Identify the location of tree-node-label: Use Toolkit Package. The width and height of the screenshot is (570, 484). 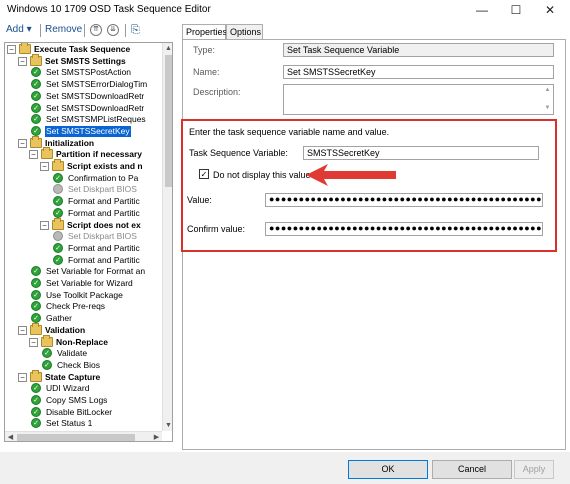
(84, 295).